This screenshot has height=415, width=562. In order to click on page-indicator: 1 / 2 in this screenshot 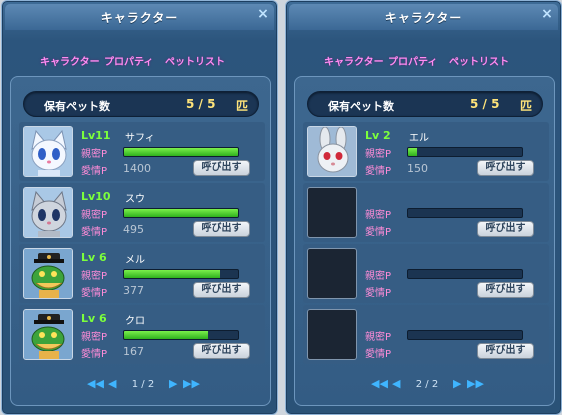, I will do `click(143, 384)`.